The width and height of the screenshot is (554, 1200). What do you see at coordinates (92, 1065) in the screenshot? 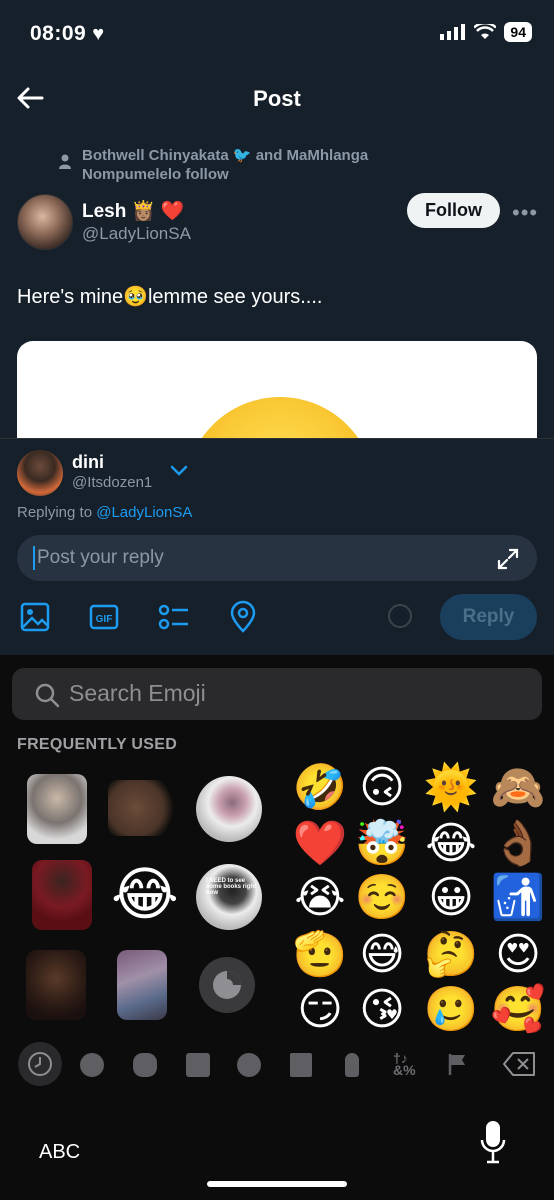
I see `smiley-icon` at bounding box center [92, 1065].